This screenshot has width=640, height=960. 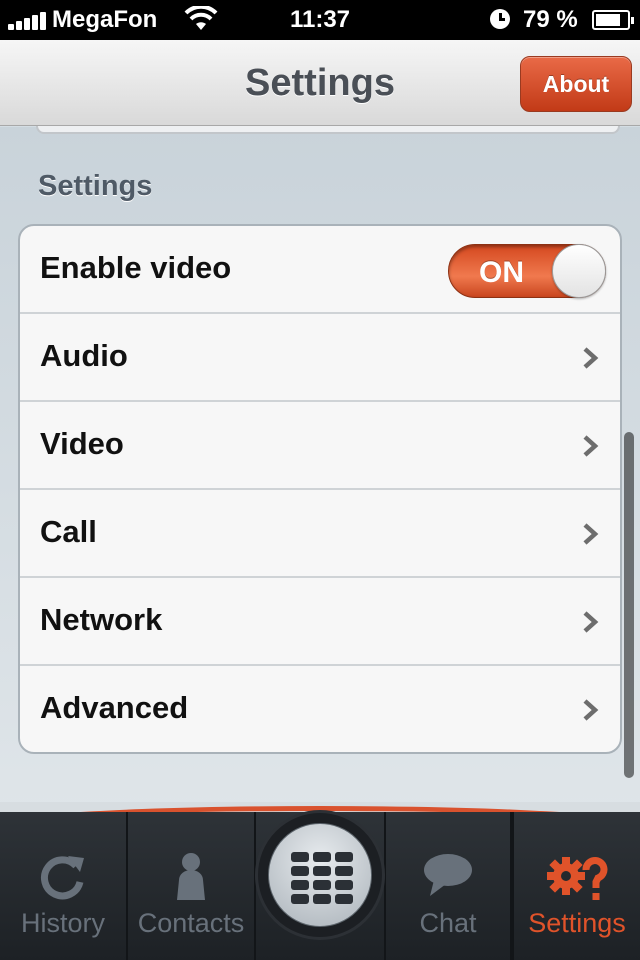 I want to click on settings-item-network: Network, so click(x=320, y=622).